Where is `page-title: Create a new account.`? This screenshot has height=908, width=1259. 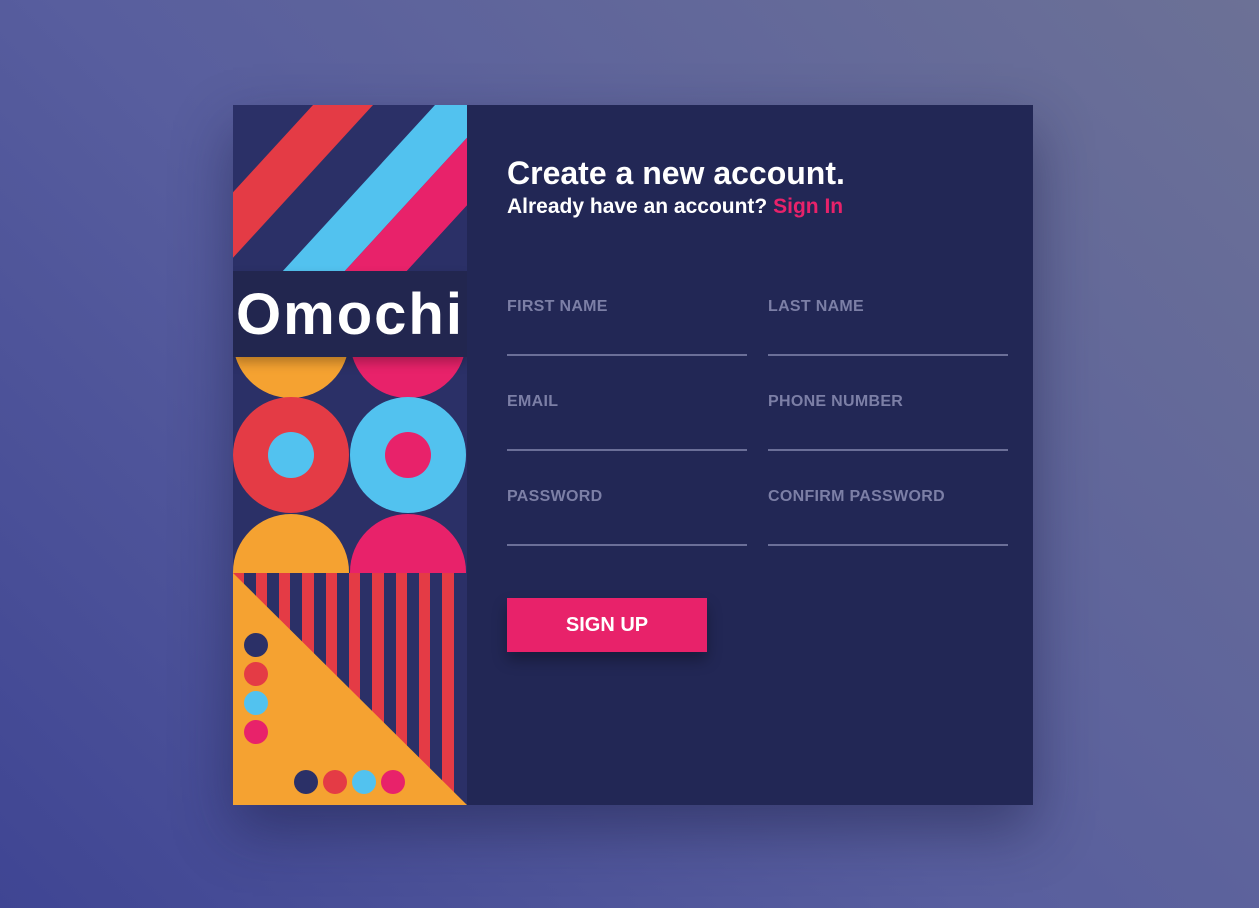
page-title: Create a new account. is located at coordinates (676, 173).